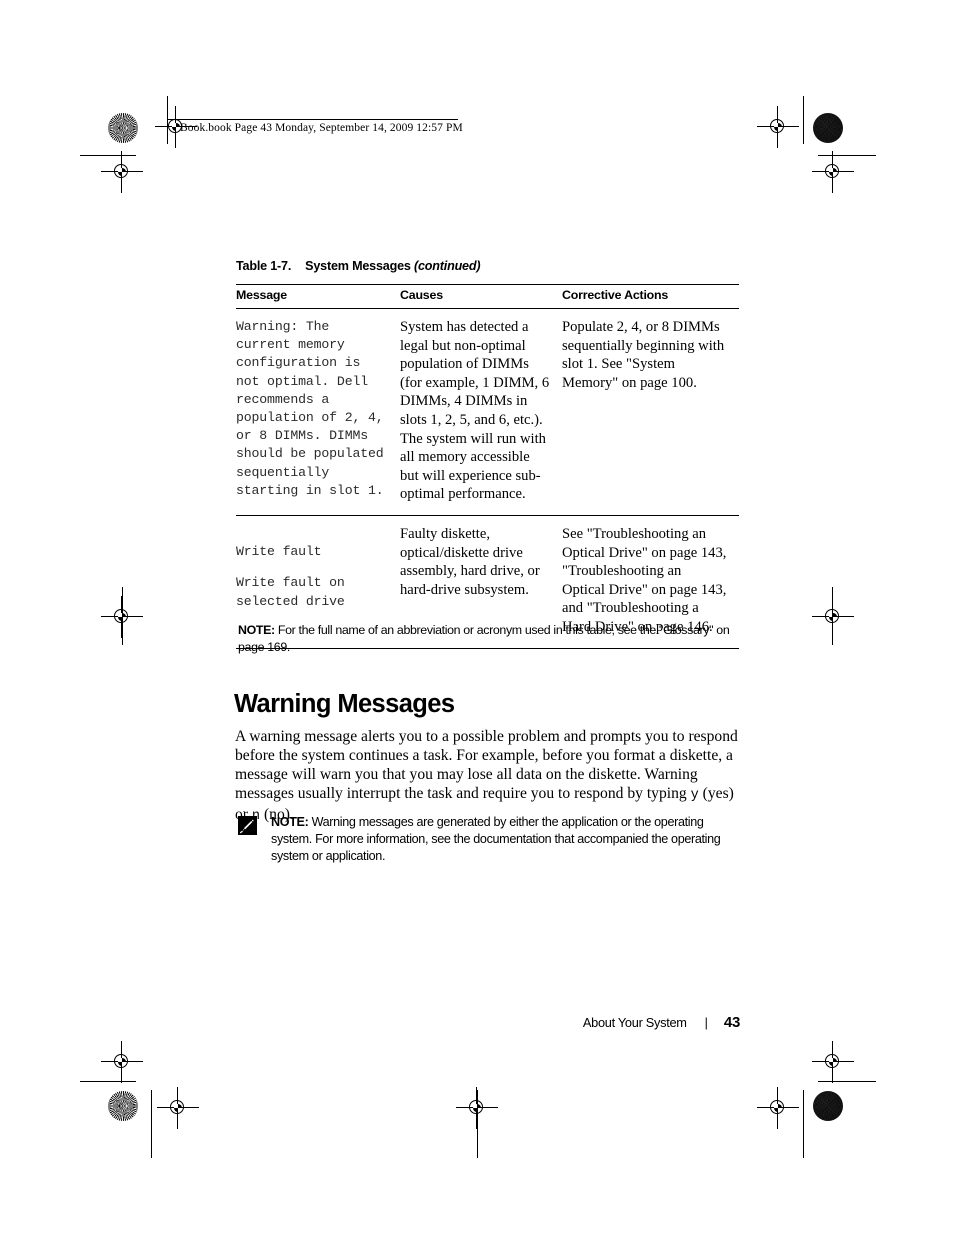  Describe the element at coordinates (634, 1022) in the screenshot. I see `footer-section-title: About Your System` at that location.